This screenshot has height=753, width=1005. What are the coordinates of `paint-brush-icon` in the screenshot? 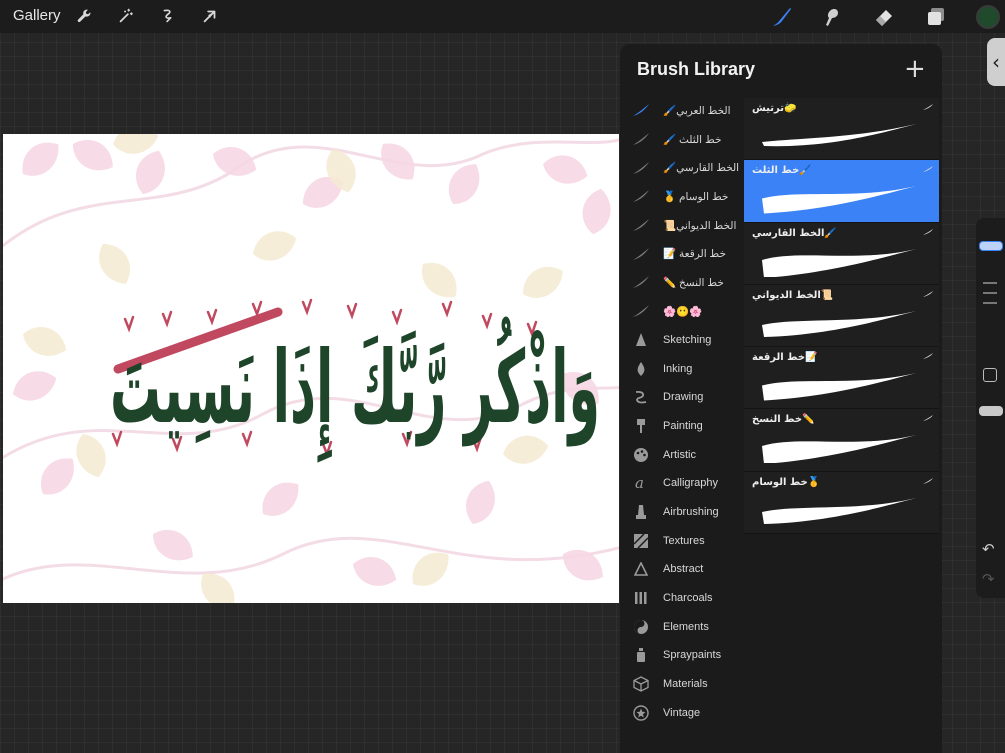 It's located at (641, 426).